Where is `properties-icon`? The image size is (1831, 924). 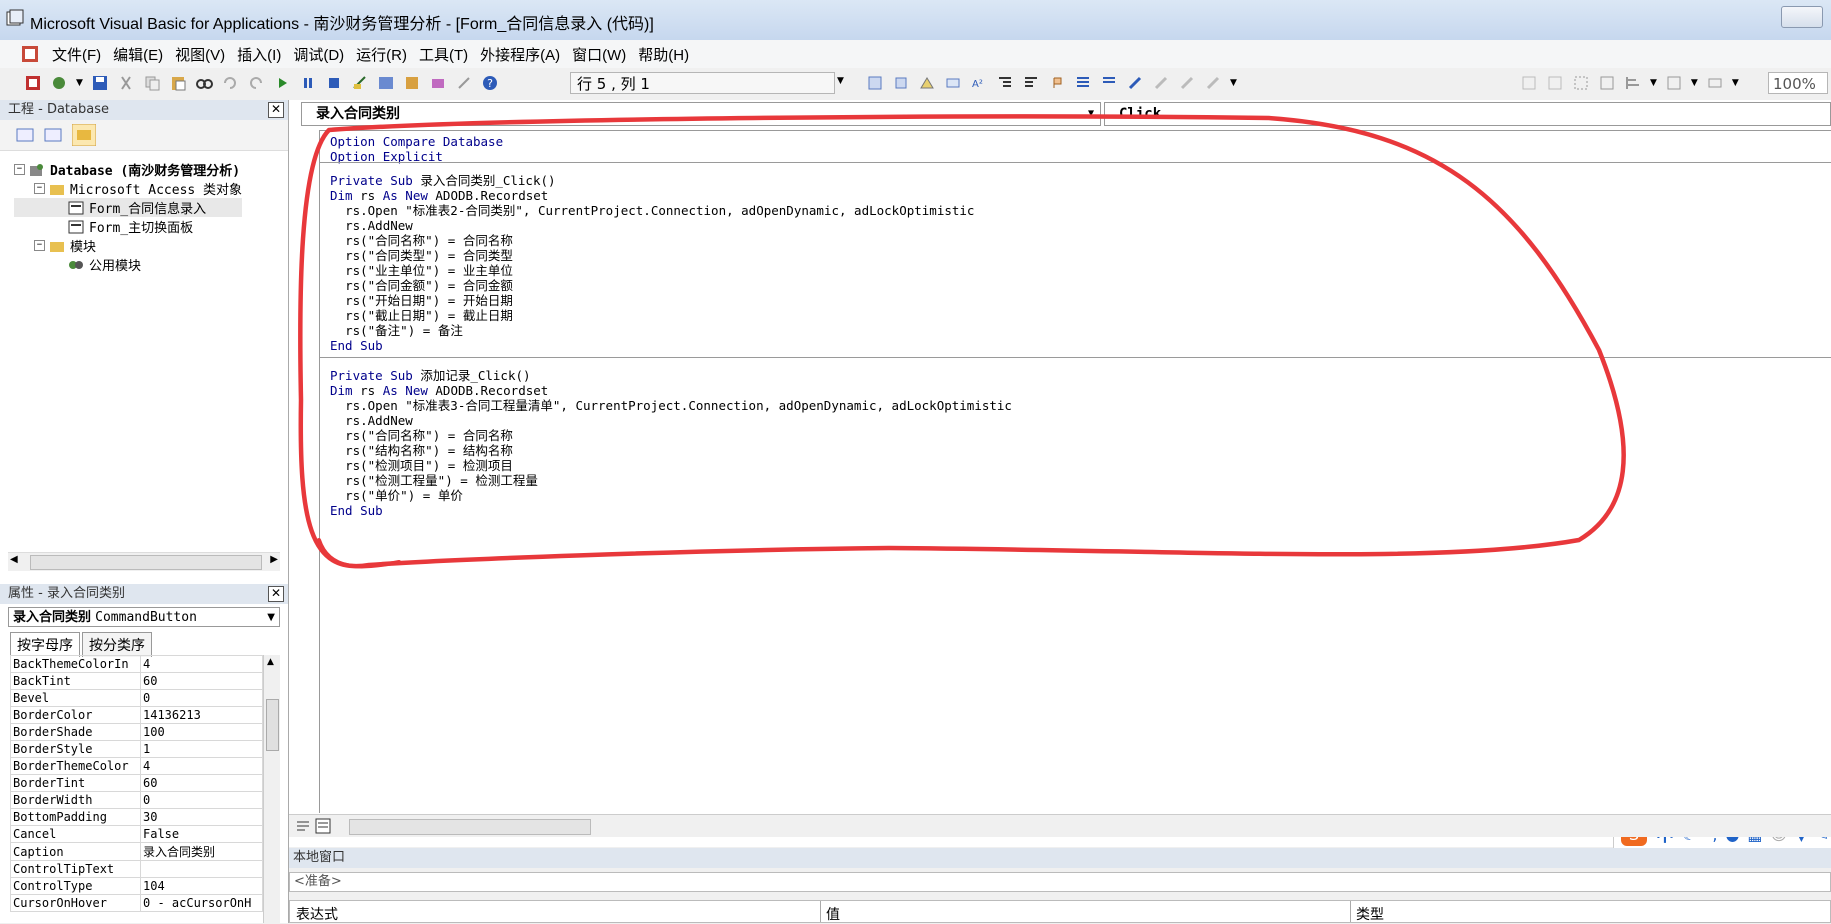 properties-icon is located at coordinates (412, 83).